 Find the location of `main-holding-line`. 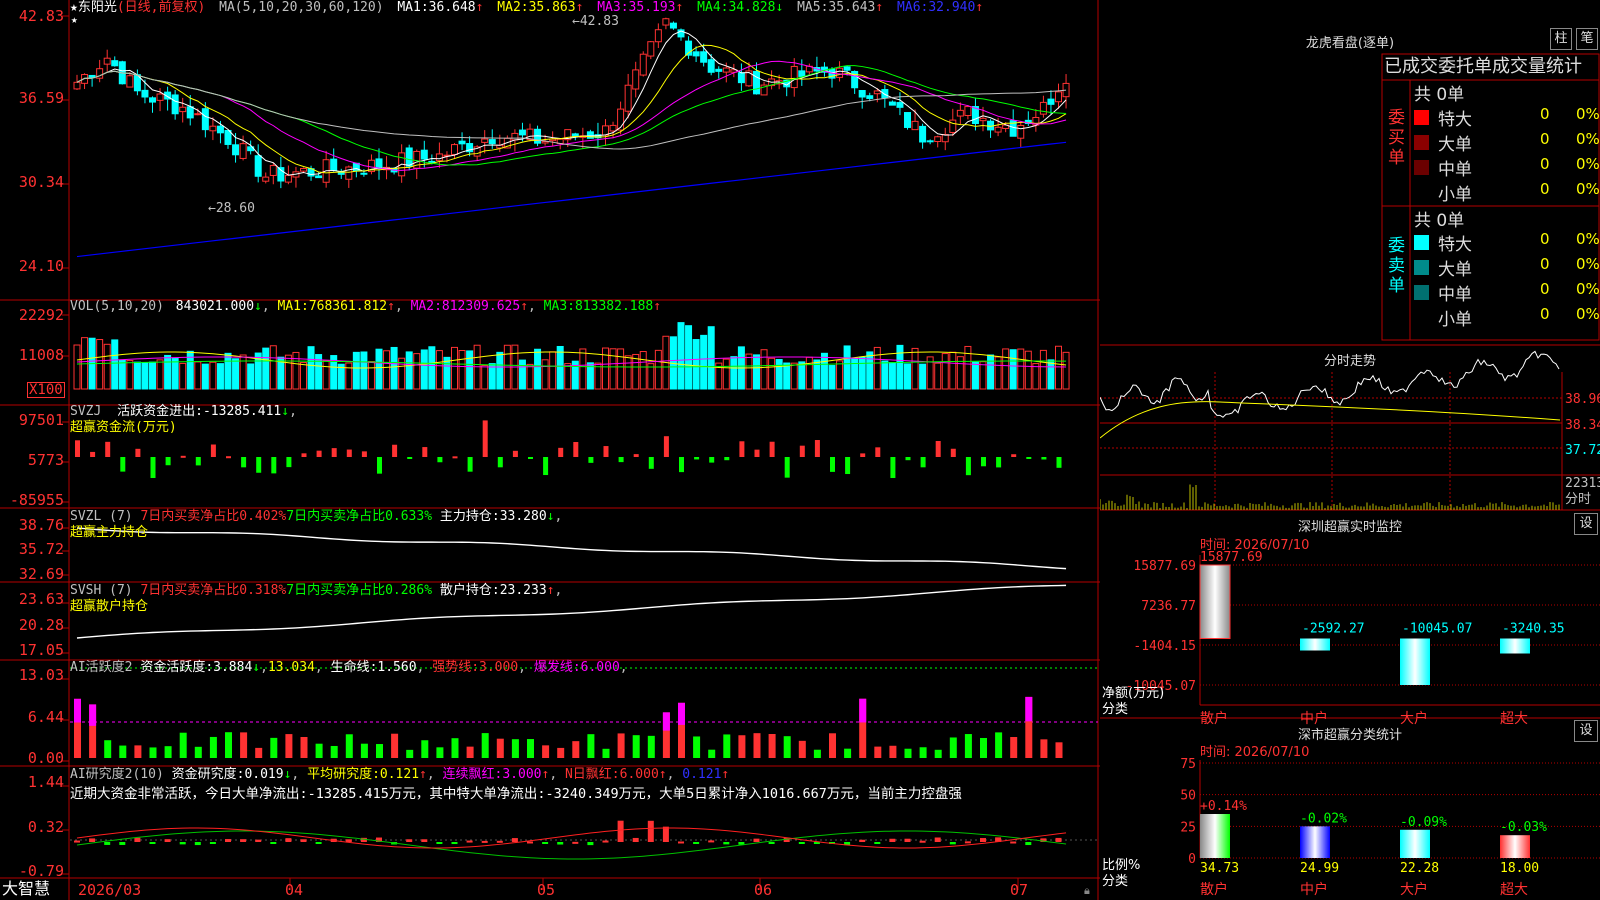

main-holding-line is located at coordinates (571, 548).